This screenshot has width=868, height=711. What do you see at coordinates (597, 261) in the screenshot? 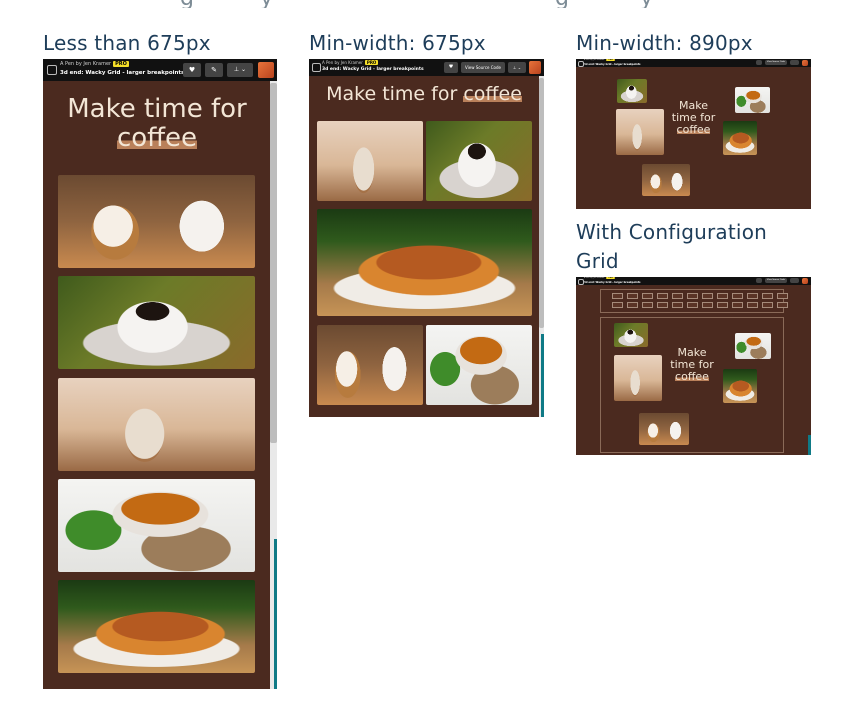
I see `config-title-line2: Grid` at bounding box center [597, 261].